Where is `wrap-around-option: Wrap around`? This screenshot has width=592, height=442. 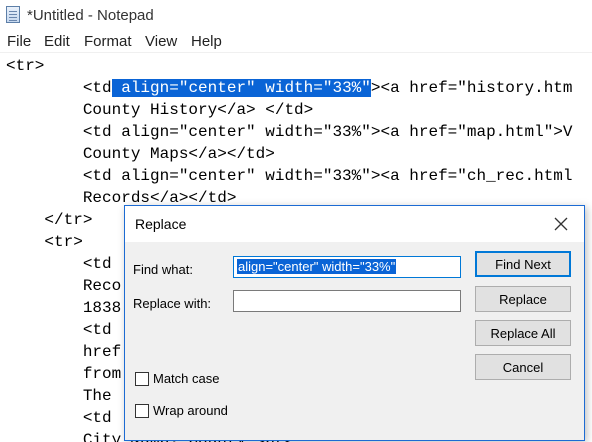
wrap-around-option: Wrap around is located at coordinates (181, 410).